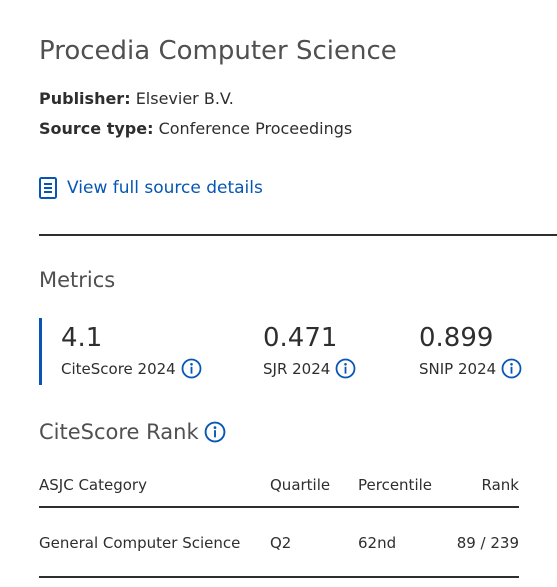 This screenshot has height=587, width=557. What do you see at coordinates (218, 51) in the screenshot?
I see `page-title: Procedia Computer Science` at bounding box center [218, 51].